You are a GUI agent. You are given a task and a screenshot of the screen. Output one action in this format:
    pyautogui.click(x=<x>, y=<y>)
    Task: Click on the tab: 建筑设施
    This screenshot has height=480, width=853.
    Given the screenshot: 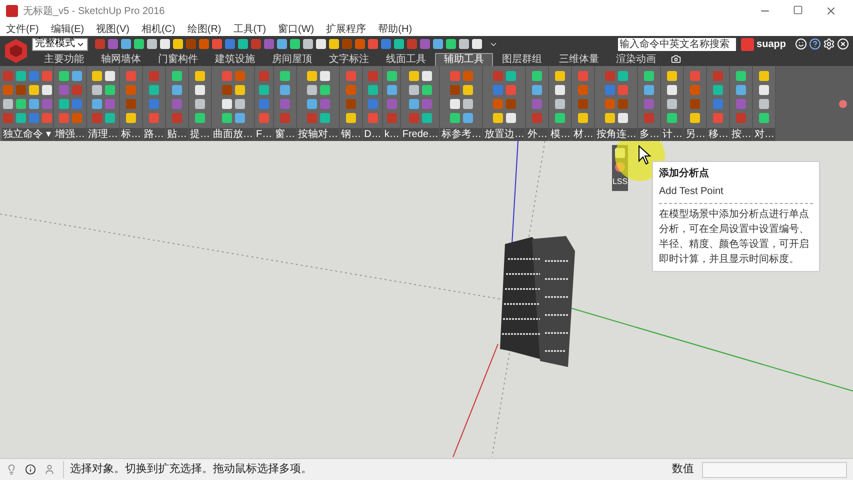 What is the action you would take?
    pyautogui.click(x=235, y=59)
    